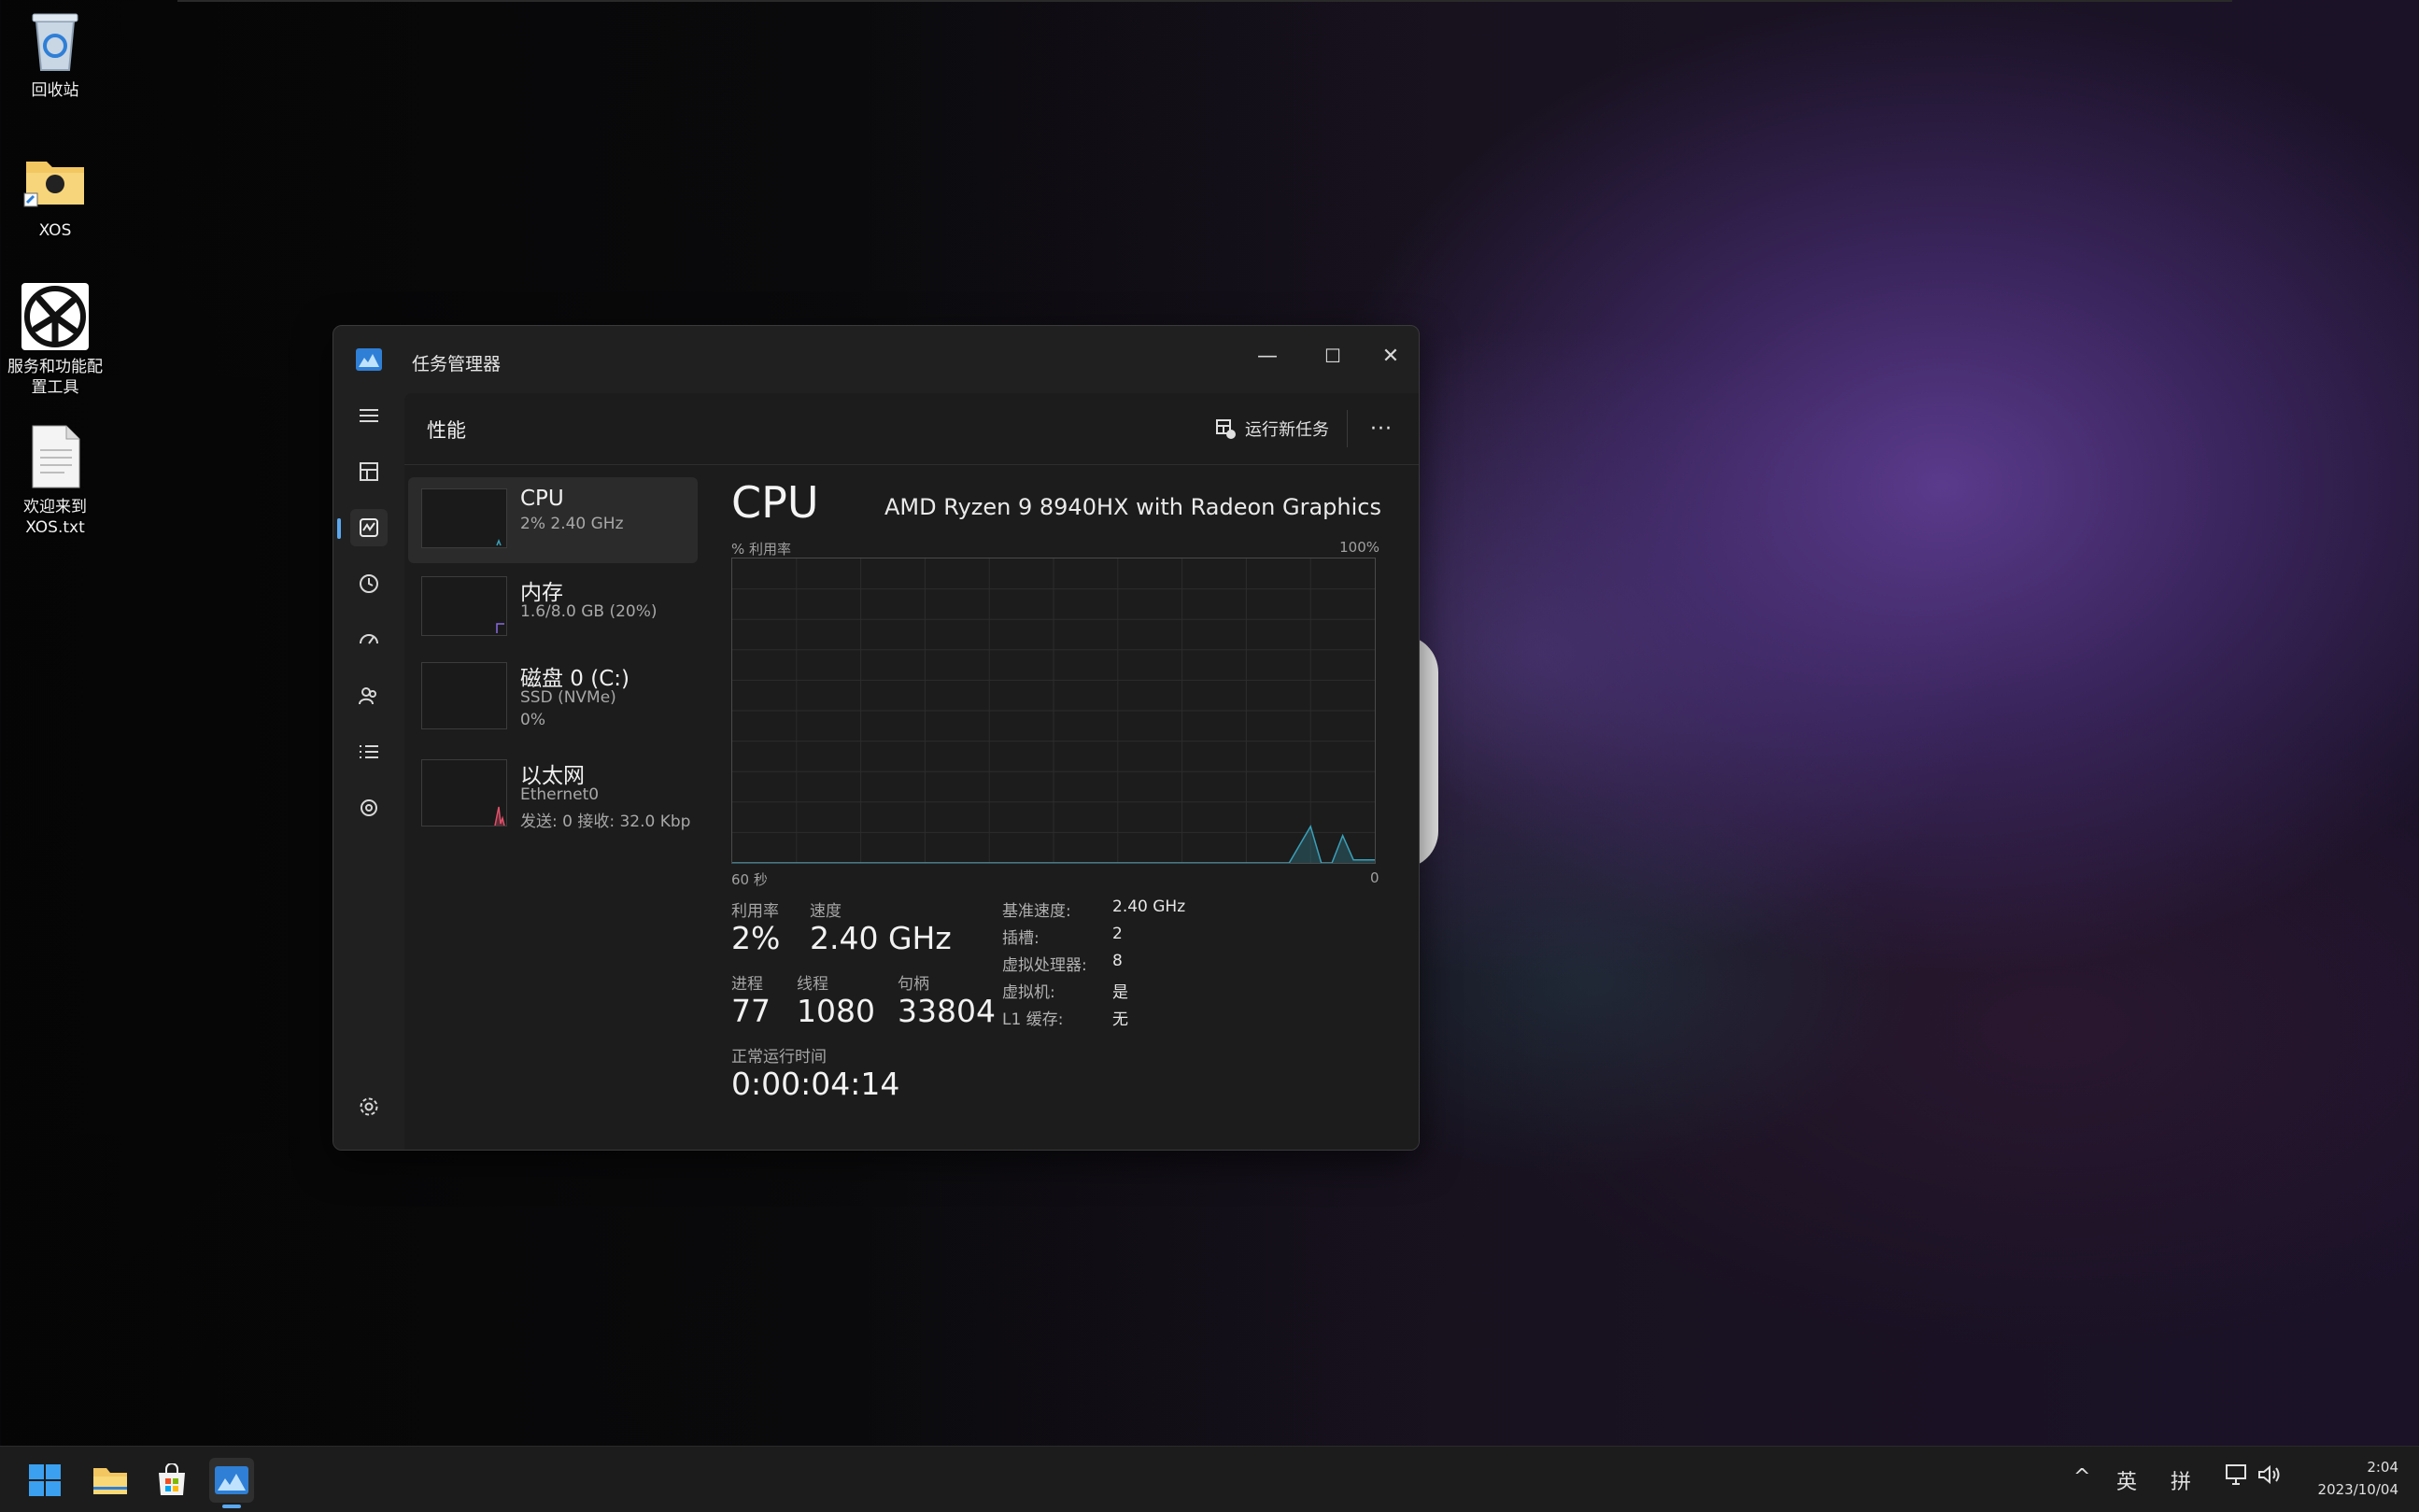 This screenshot has height=1512, width=2419. What do you see at coordinates (779, 1057) in the screenshot?
I see `uptime-label: 正常运行时间` at bounding box center [779, 1057].